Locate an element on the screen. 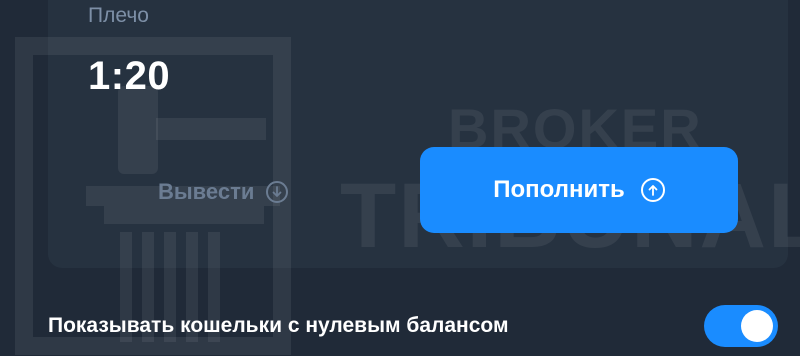  zero-balance-label: Показывать кошельки с нулевым балансом is located at coordinates (278, 325).